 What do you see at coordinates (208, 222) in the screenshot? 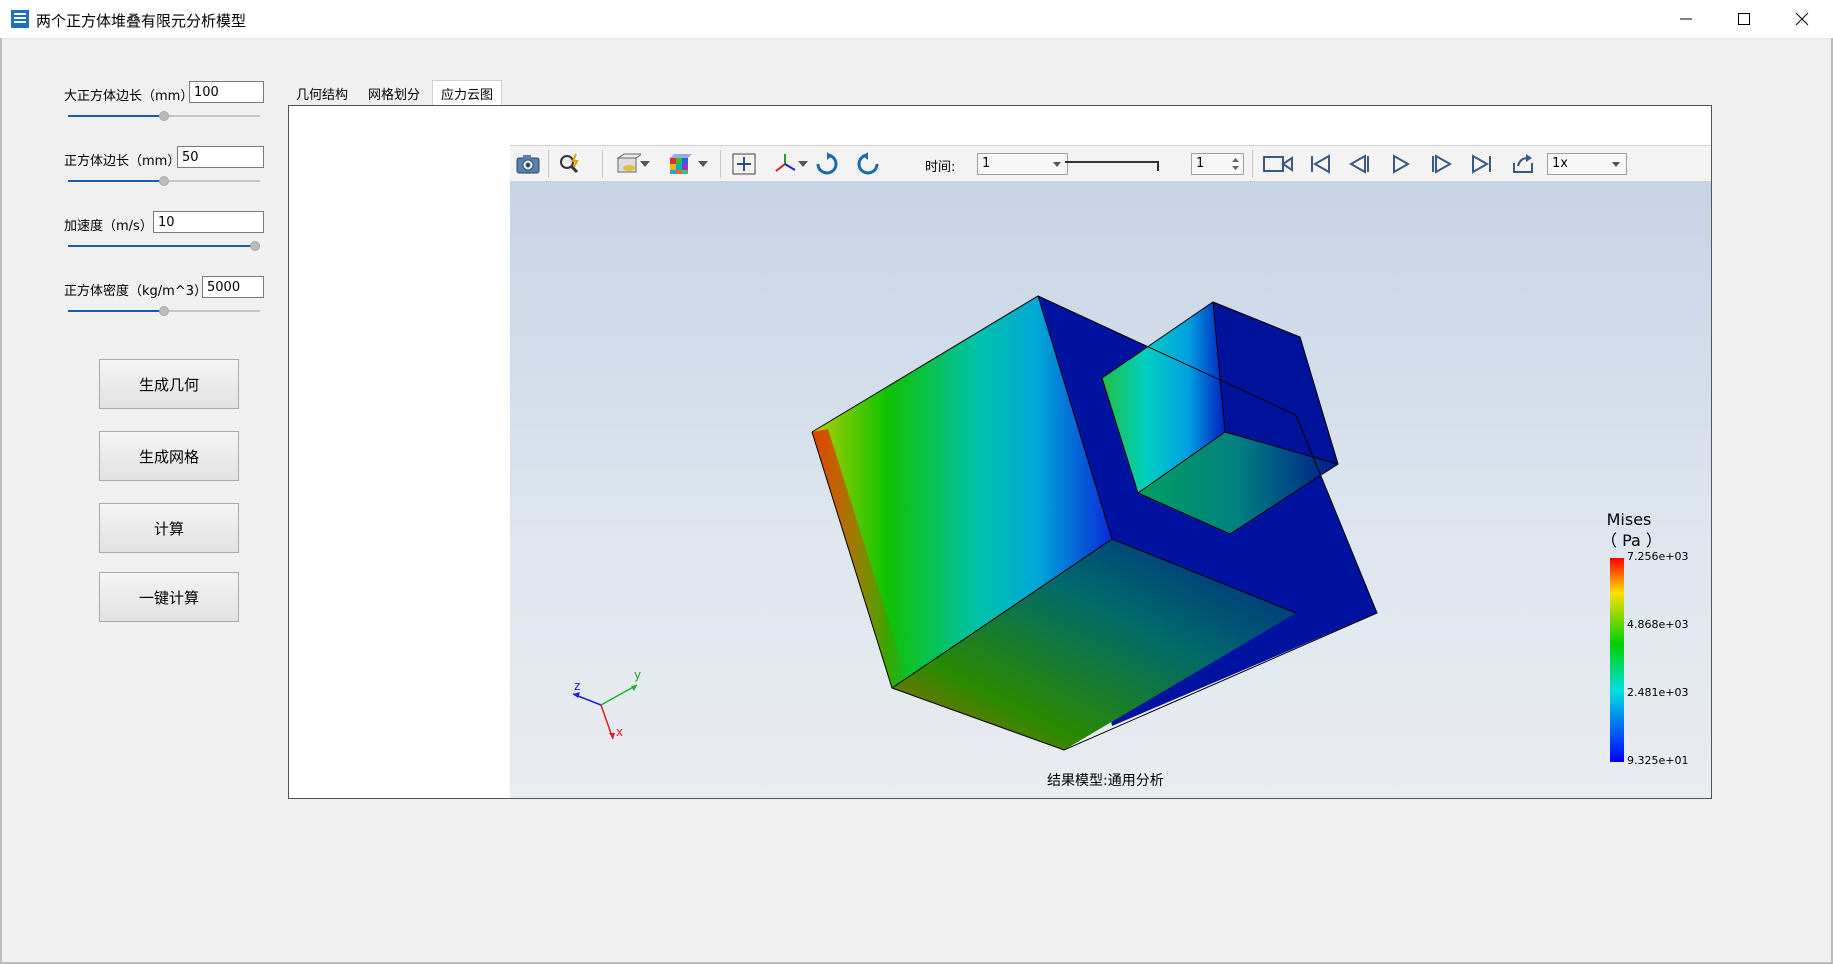
I see `acceleration-input: 10` at bounding box center [208, 222].